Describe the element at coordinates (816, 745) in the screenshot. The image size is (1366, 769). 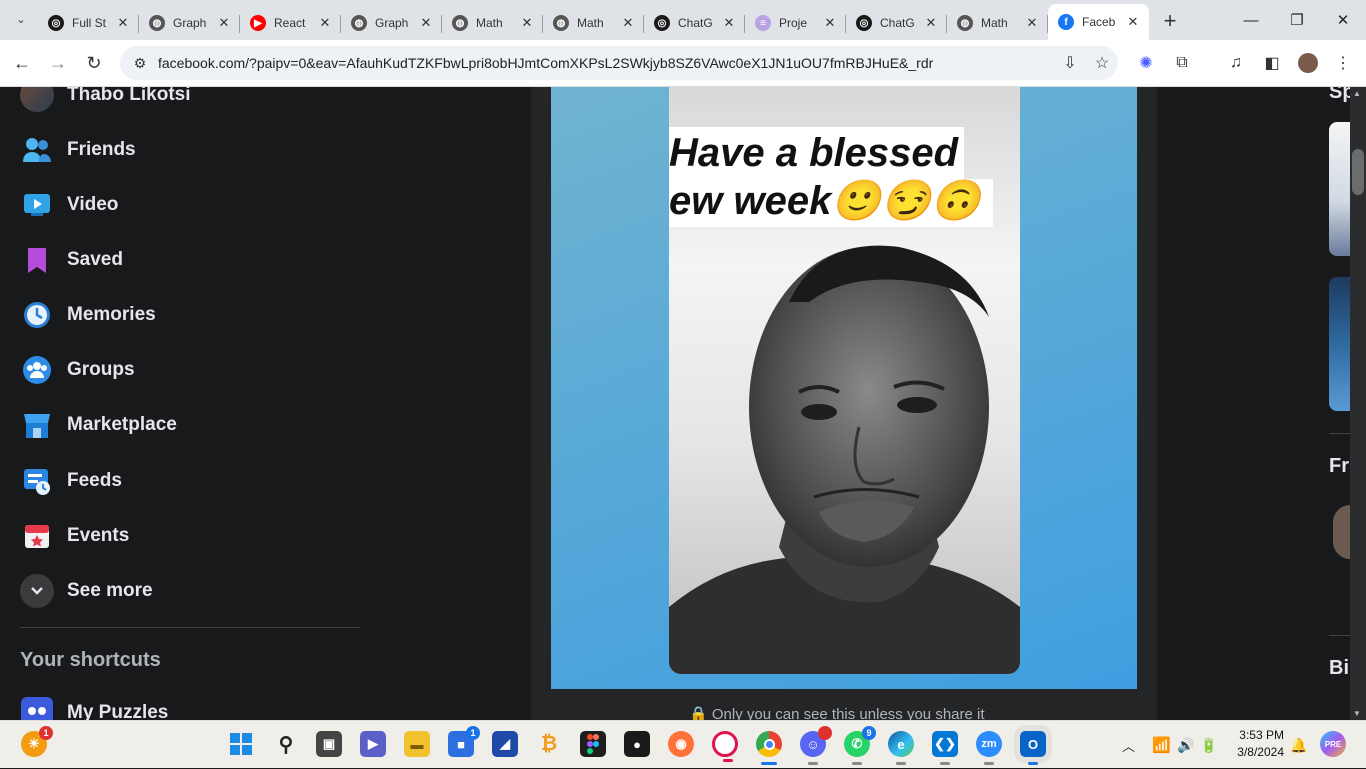
I see `discord-icon: ☺` at that location.